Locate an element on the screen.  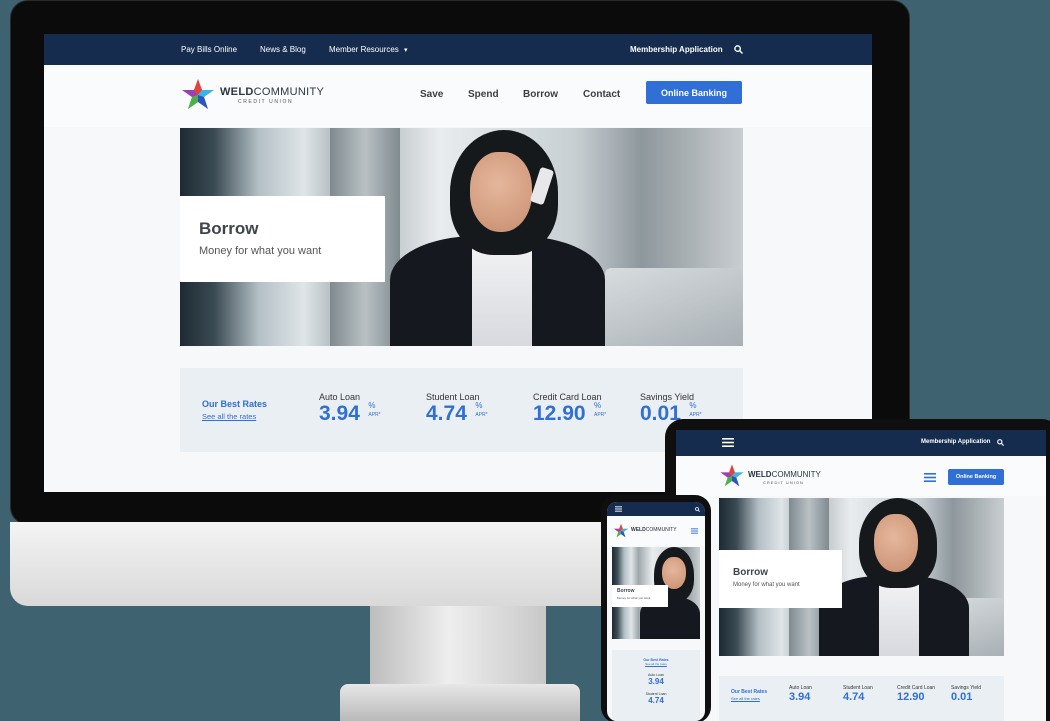
tablet-hero-banner: Borrow Money for what you want is located at coordinates (861, 577).